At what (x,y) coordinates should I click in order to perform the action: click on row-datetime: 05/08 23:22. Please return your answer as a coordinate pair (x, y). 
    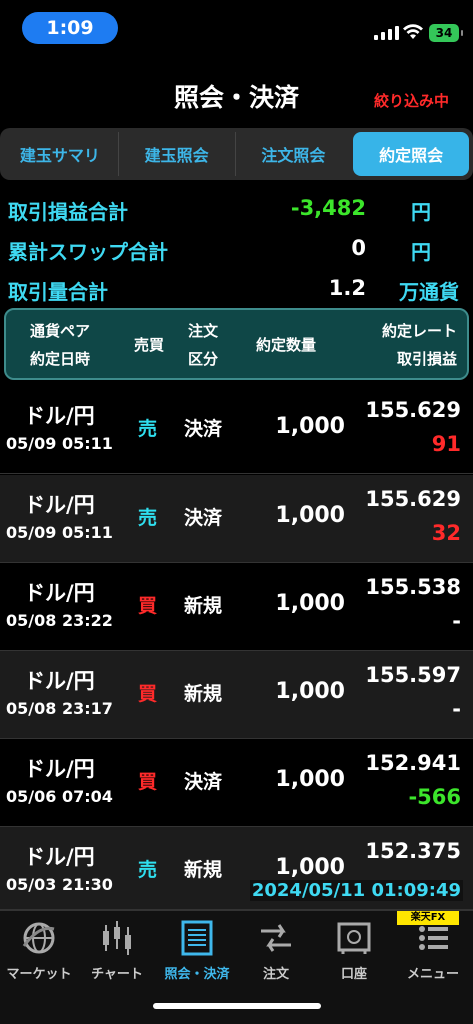
    Looking at the image, I should click on (59, 620).